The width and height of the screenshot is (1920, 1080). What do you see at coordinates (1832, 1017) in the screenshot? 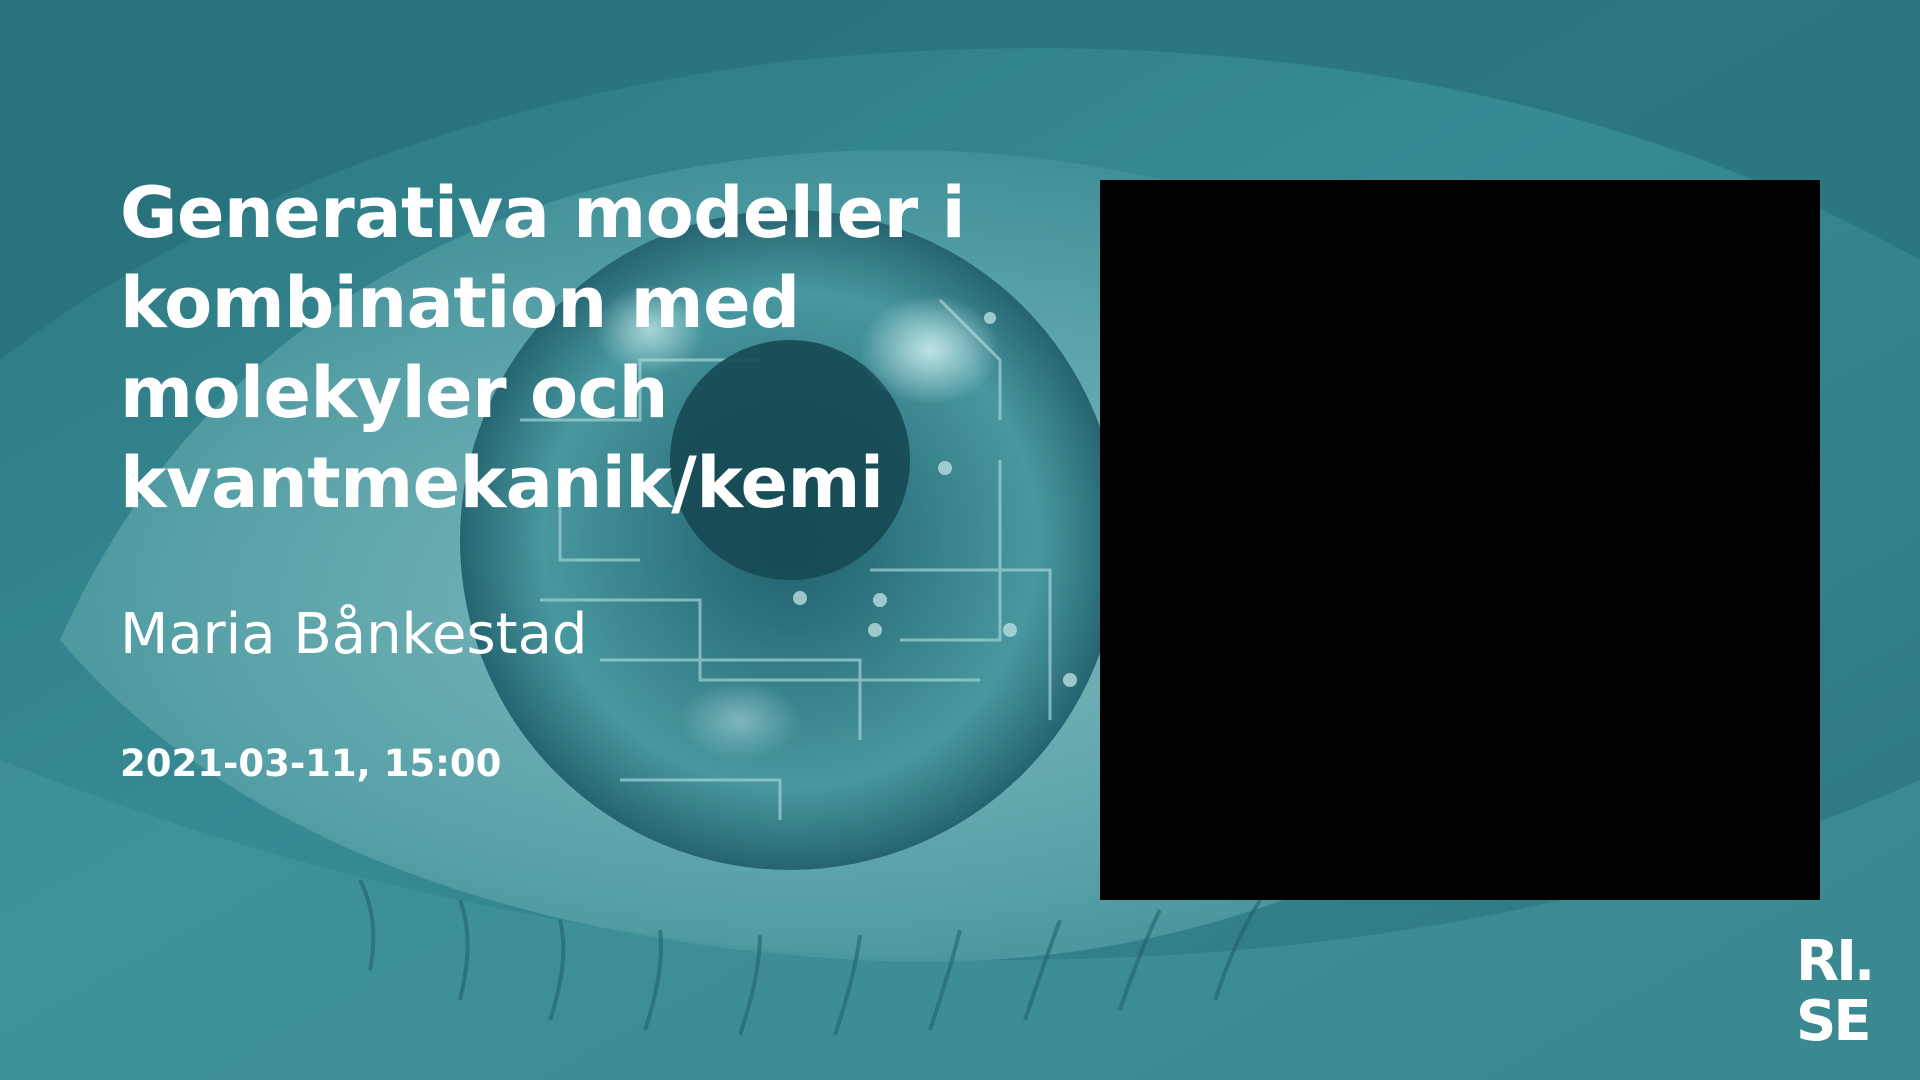
I see `logo-text-line2: SE` at bounding box center [1832, 1017].